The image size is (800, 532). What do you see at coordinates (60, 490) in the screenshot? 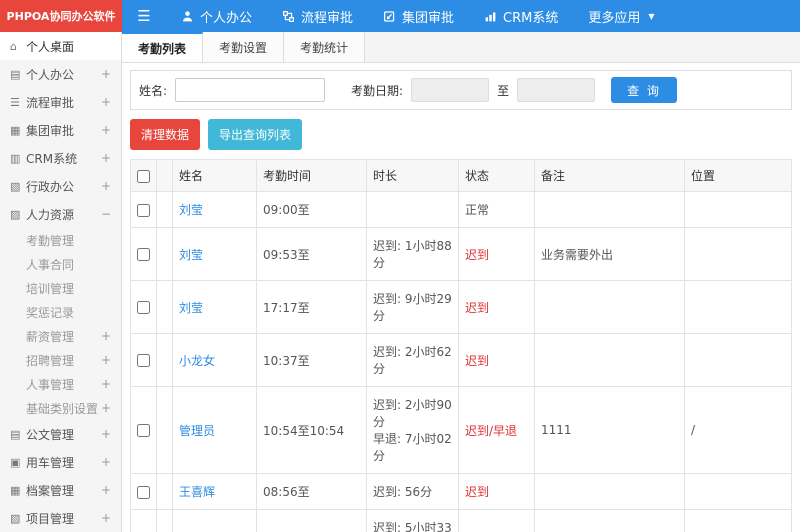
I see `sidebar-item-档案管理: ▦ 档案管理 +` at bounding box center [60, 490].